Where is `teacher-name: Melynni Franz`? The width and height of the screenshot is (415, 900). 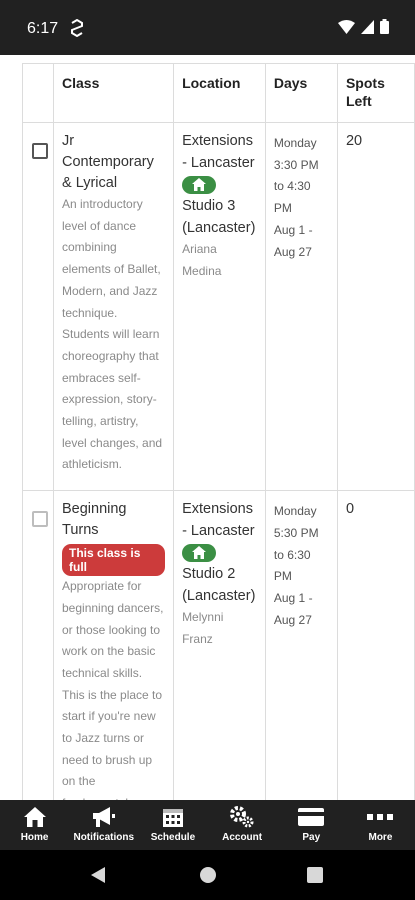
teacher-name: Melynni Franz is located at coordinates (203, 628).